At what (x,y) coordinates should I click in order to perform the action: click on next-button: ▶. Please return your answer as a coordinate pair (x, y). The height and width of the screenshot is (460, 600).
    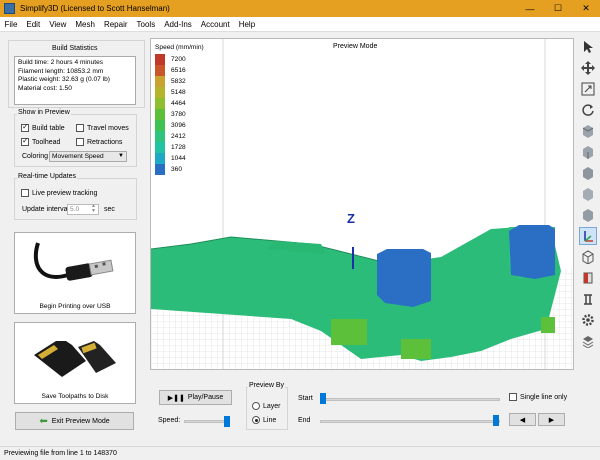
    Looking at the image, I should click on (551, 419).